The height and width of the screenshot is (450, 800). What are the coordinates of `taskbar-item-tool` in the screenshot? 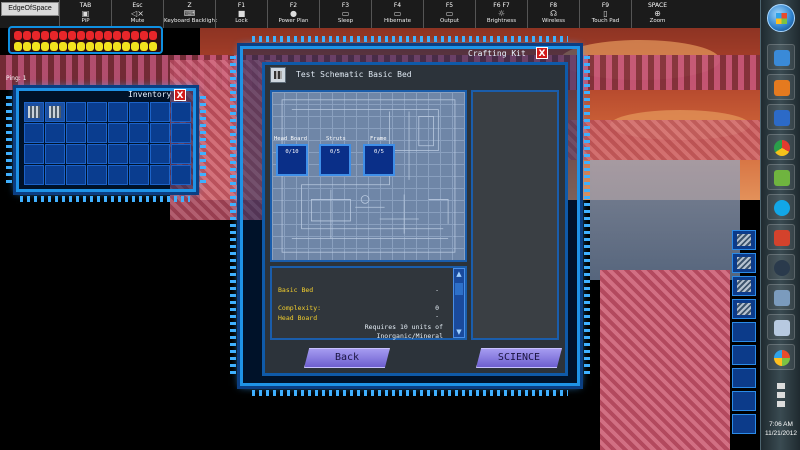 It's located at (781, 297).